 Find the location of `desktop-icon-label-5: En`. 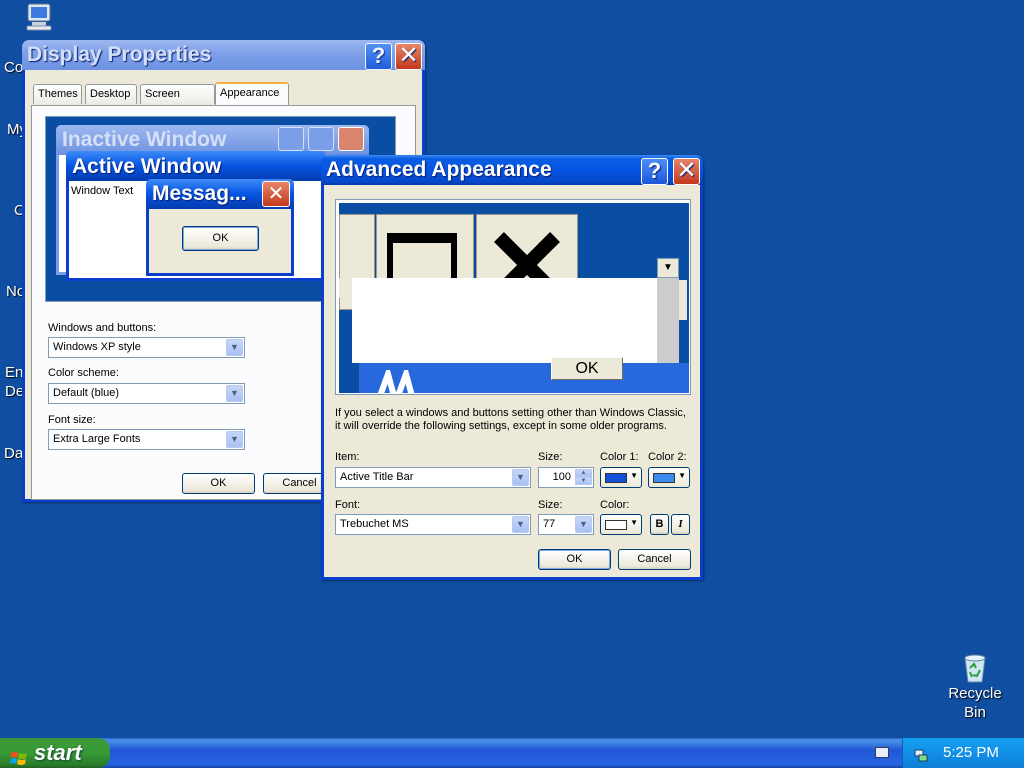

desktop-icon-label-5: En is located at coordinates (14, 372).